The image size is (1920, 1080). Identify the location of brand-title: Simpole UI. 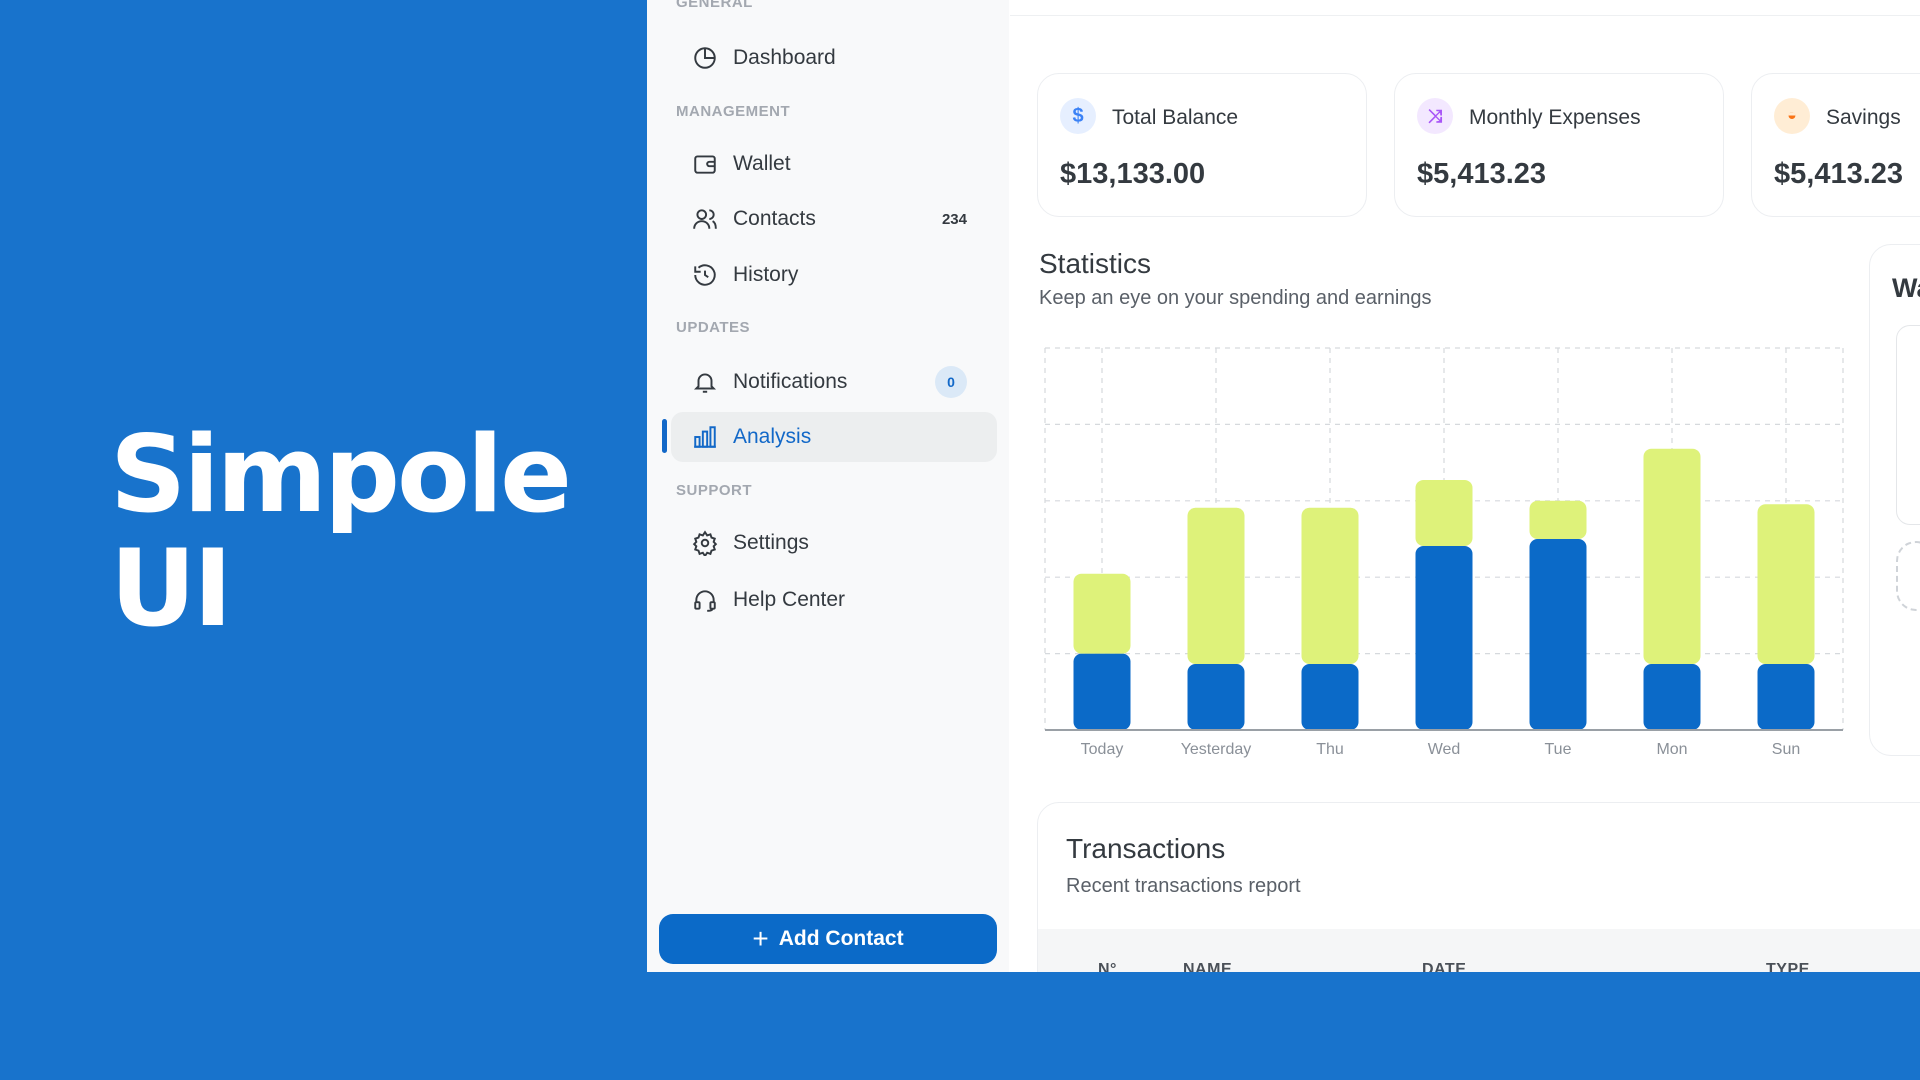
(341, 531).